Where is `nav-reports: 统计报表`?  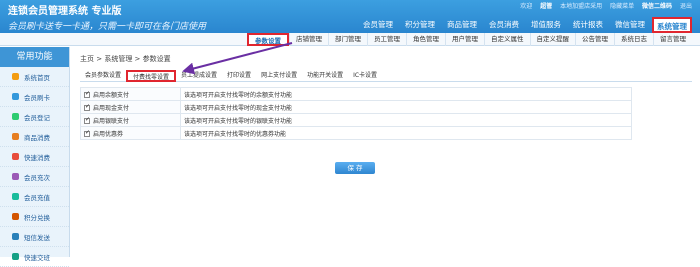 nav-reports: 统计报表 is located at coordinates (588, 25).